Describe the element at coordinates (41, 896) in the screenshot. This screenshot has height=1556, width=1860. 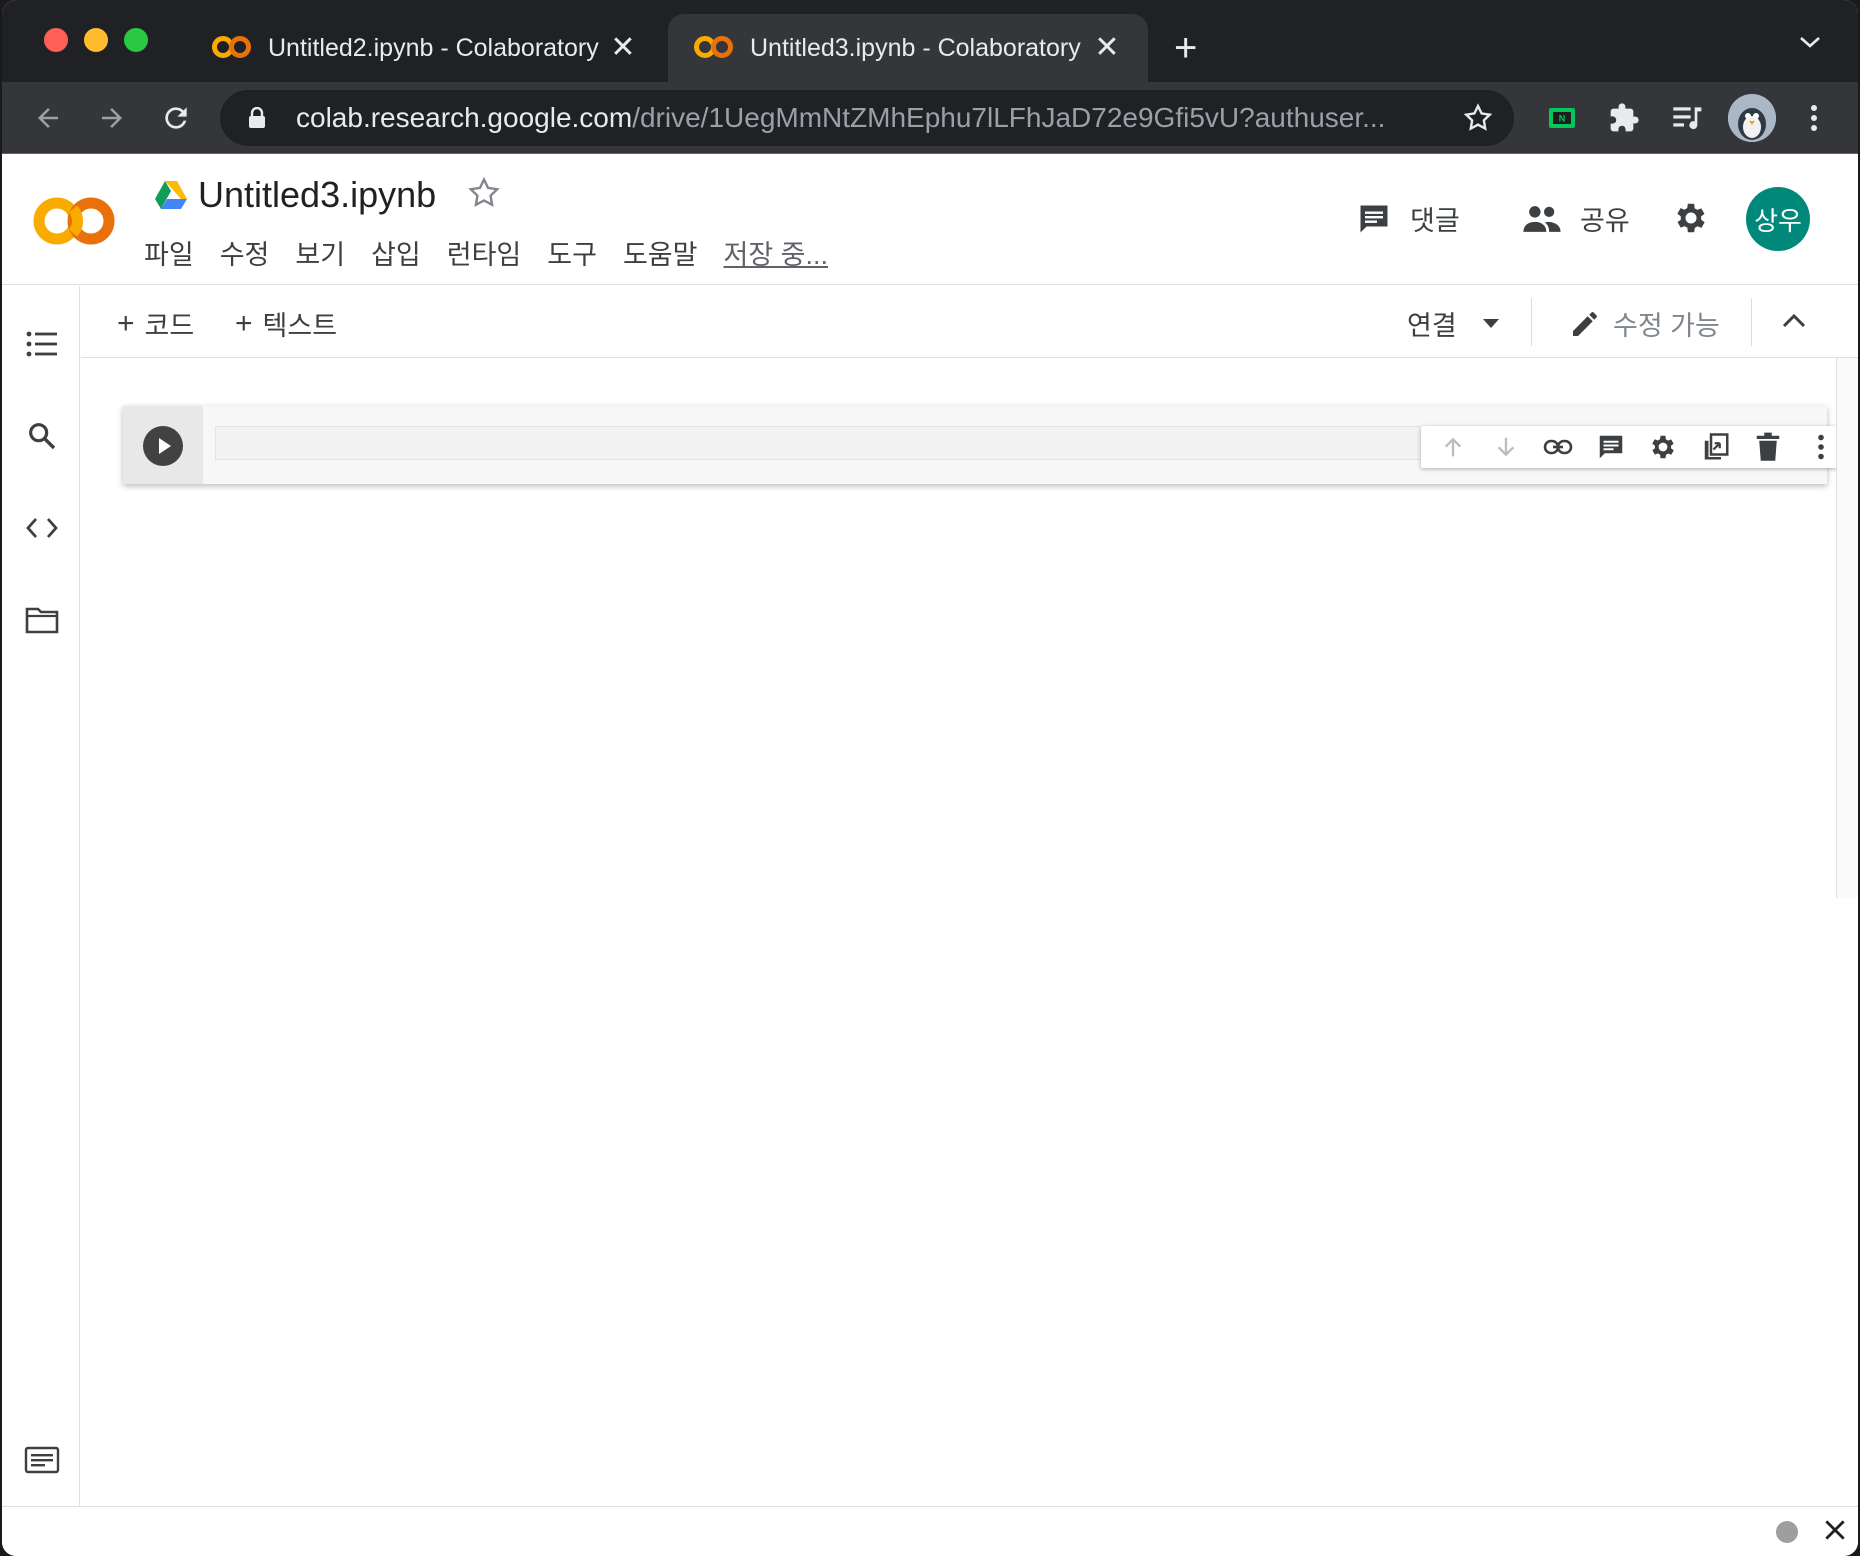
I see `left-sidebar` at that location.